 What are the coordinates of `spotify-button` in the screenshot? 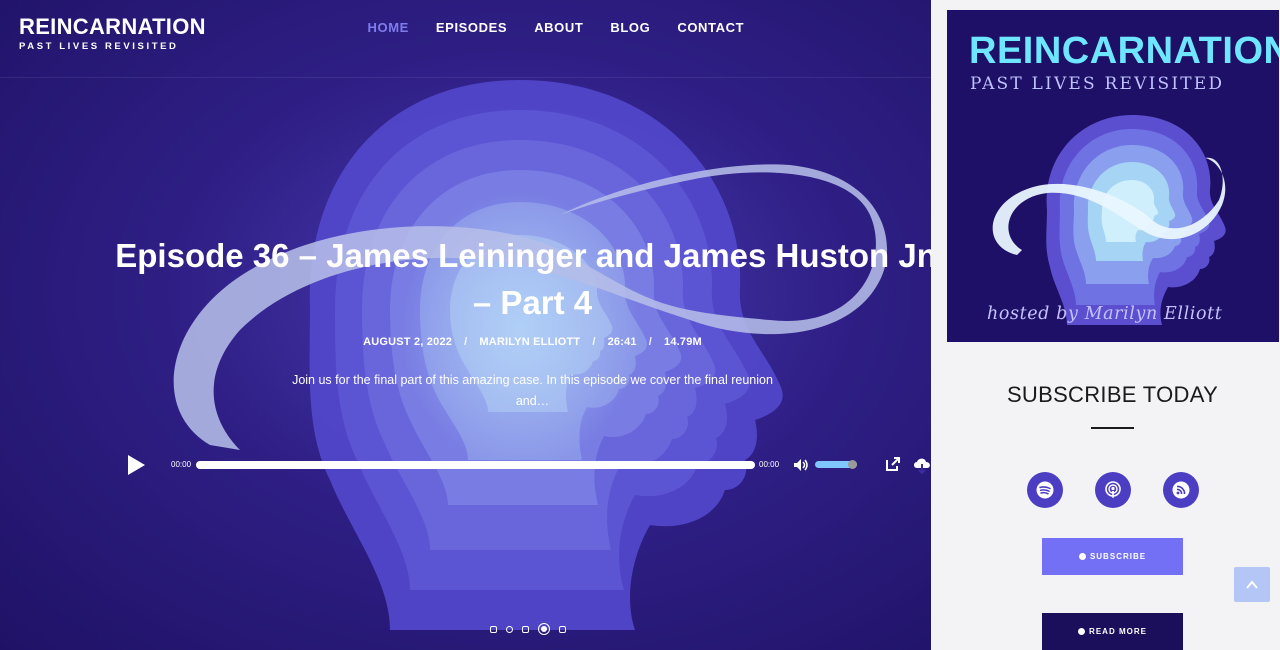 It's located at (1045, 490).